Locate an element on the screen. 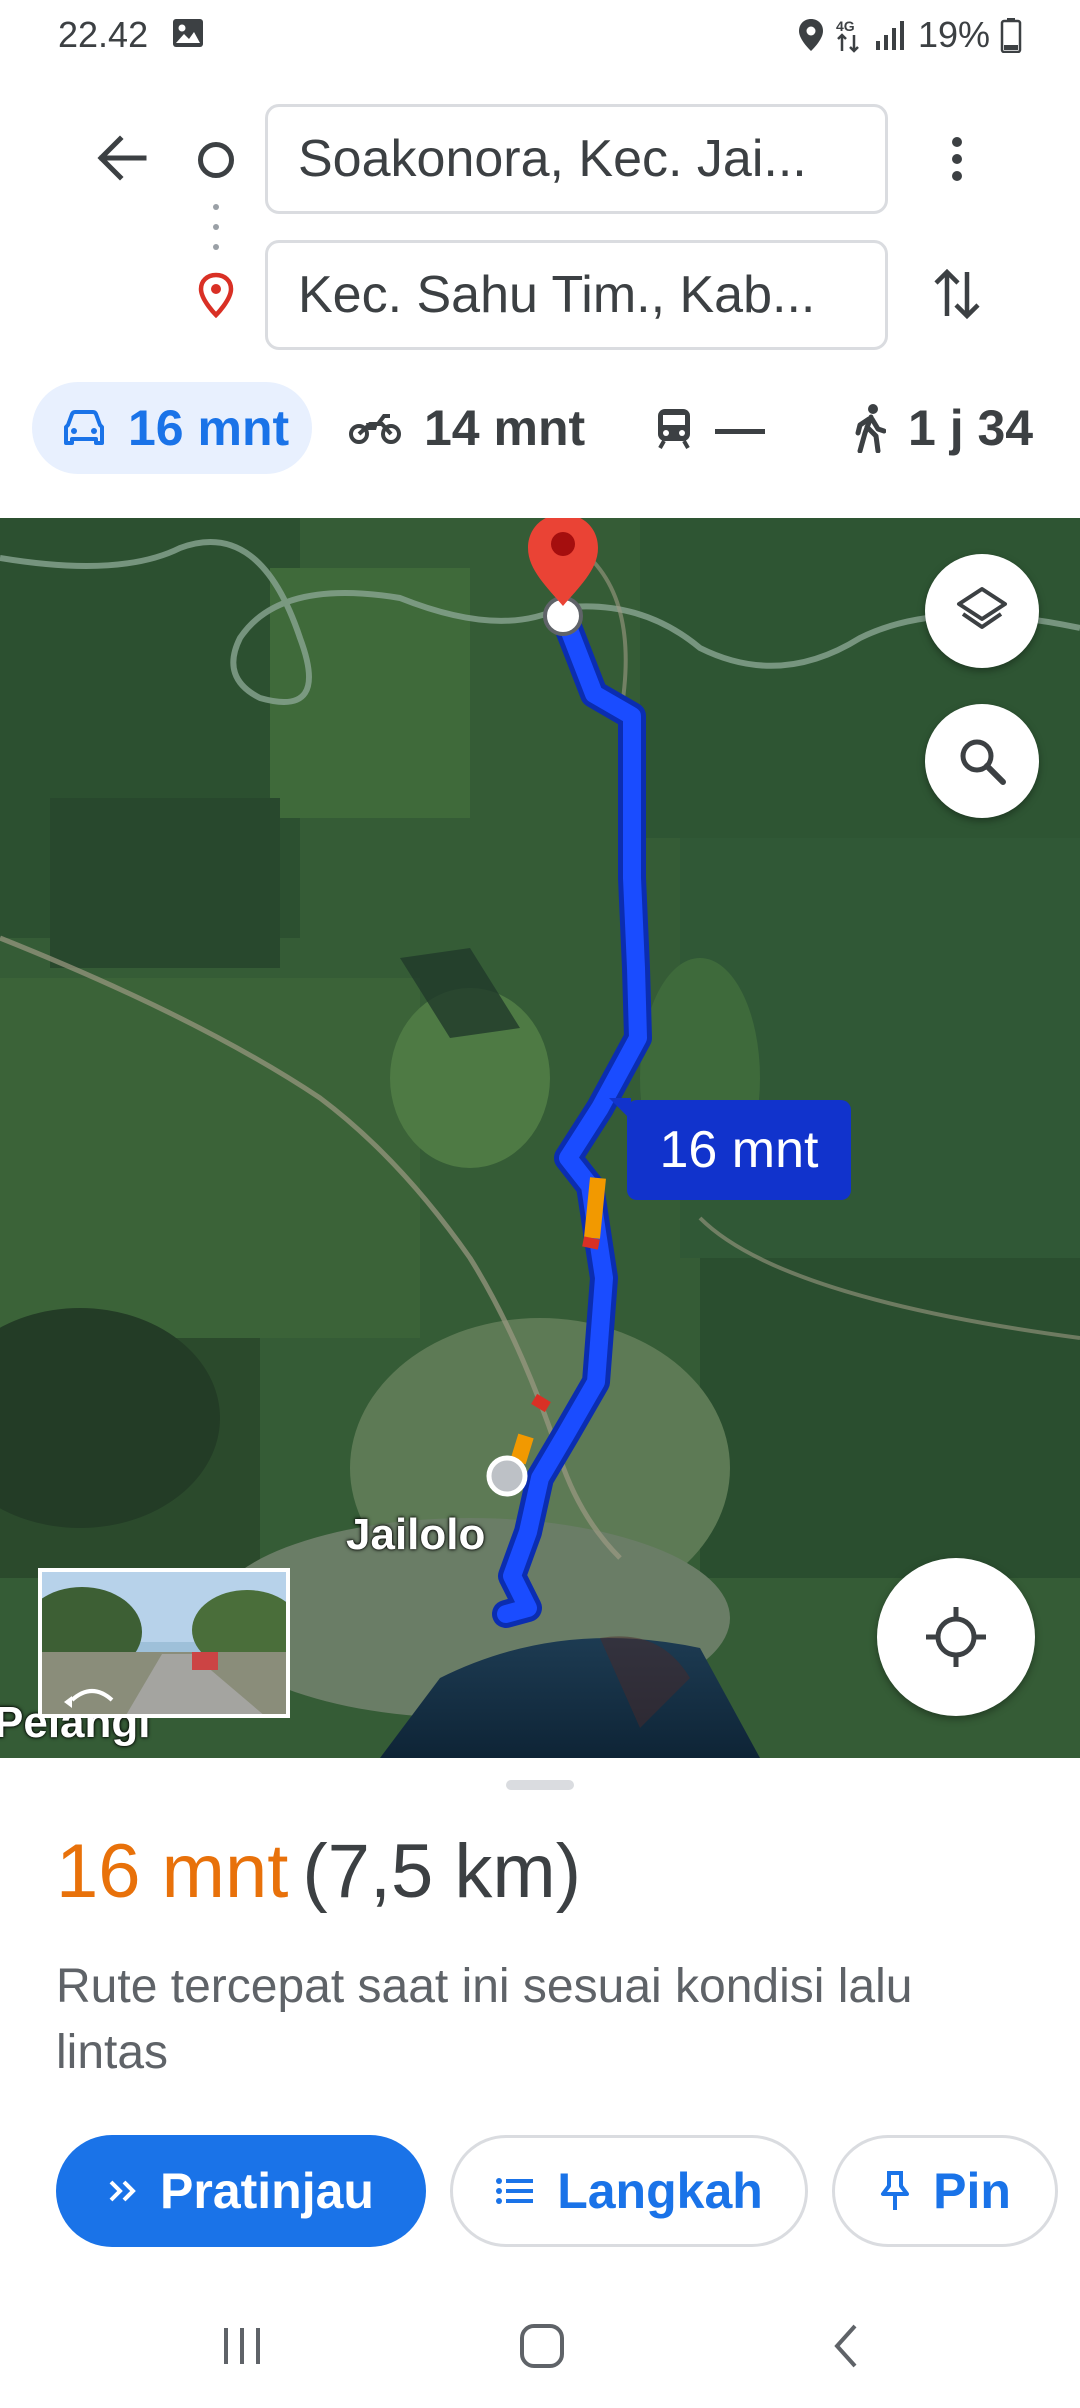 This screenshot has height=2408, width=1080. system-nav-bar is located at coordinates (540, 2344).